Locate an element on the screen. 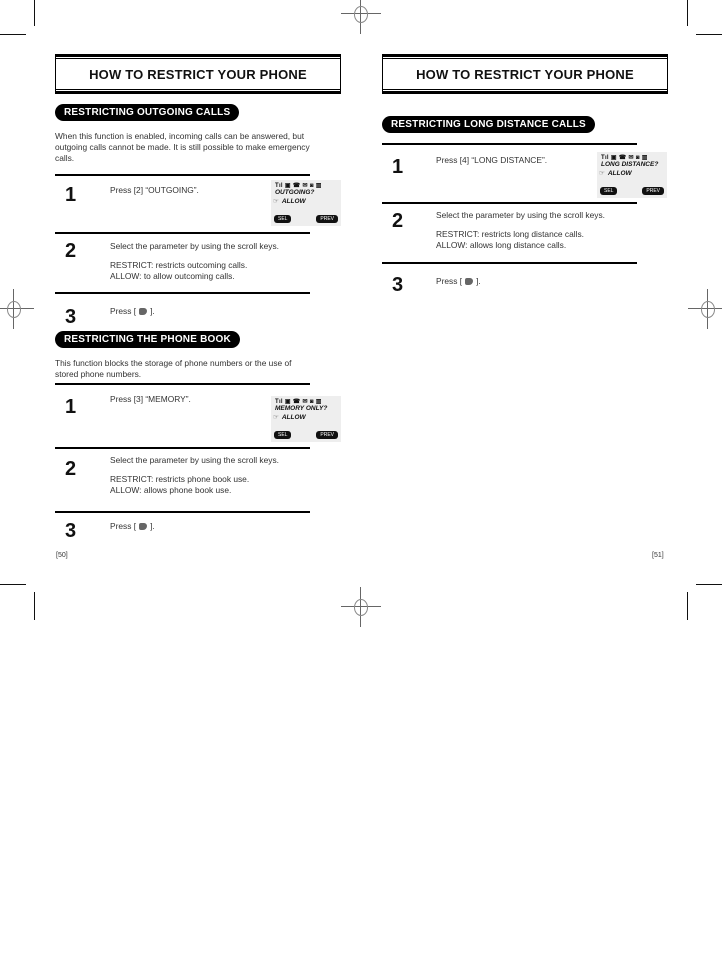 The image size is (722, 954). step-text: Press [4] “LONG DISTANCE”. is located at coordinates (492, 160).